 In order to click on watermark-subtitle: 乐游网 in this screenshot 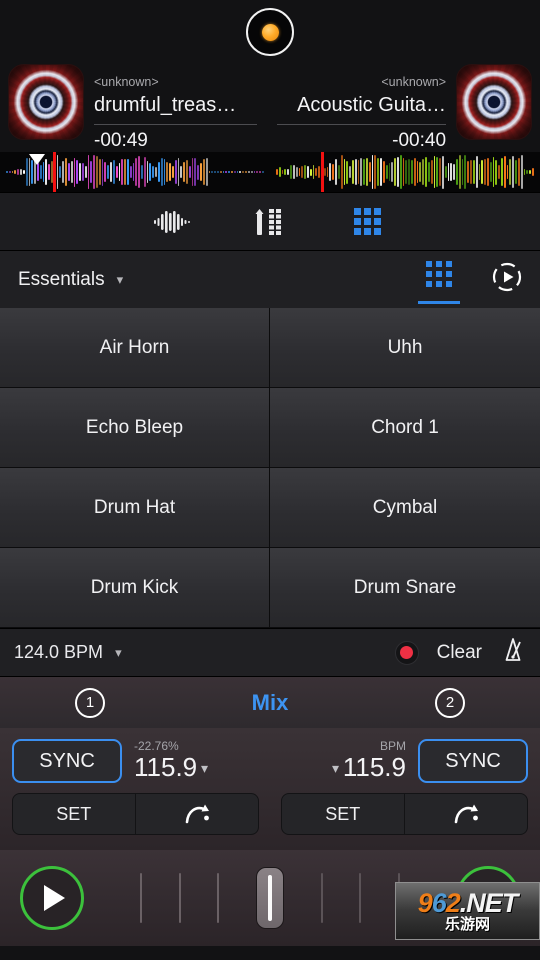, I will do `click(467, 924)`.